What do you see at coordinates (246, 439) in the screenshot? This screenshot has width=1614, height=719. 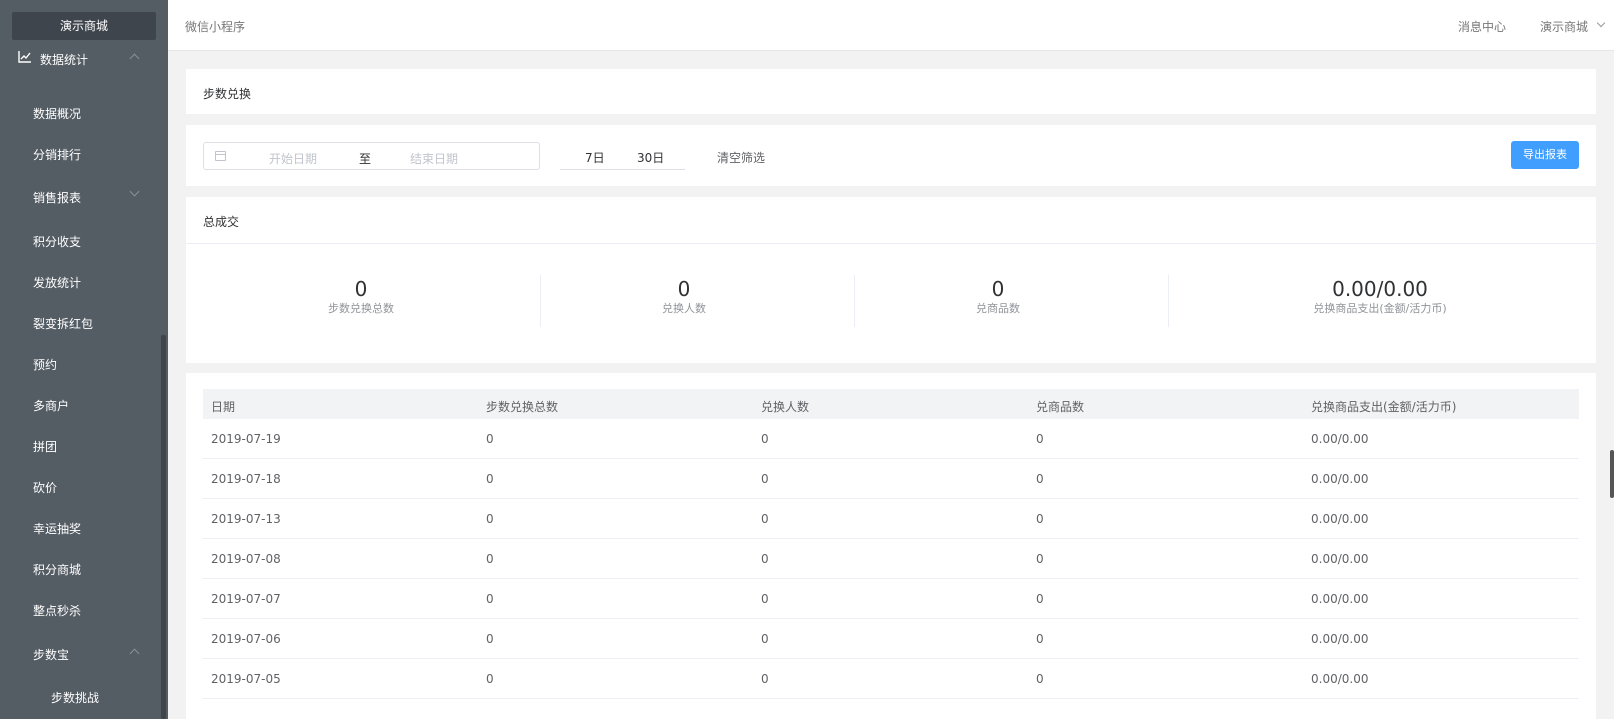 I see `cell-date: 2019-07-19` at bounding box center [246, 439].